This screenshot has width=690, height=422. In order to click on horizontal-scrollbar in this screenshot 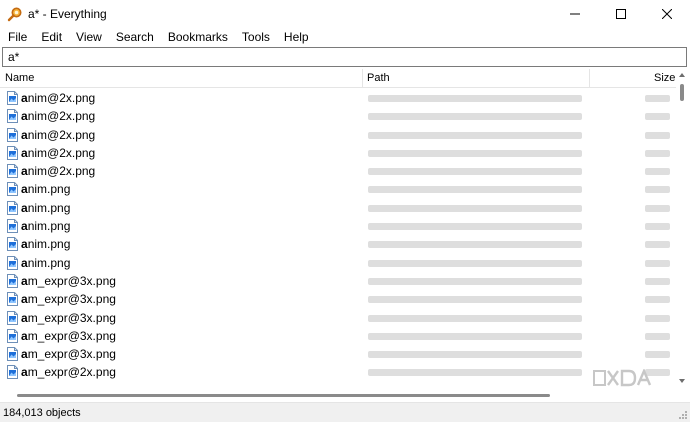, I will do `click(338, 395)`.